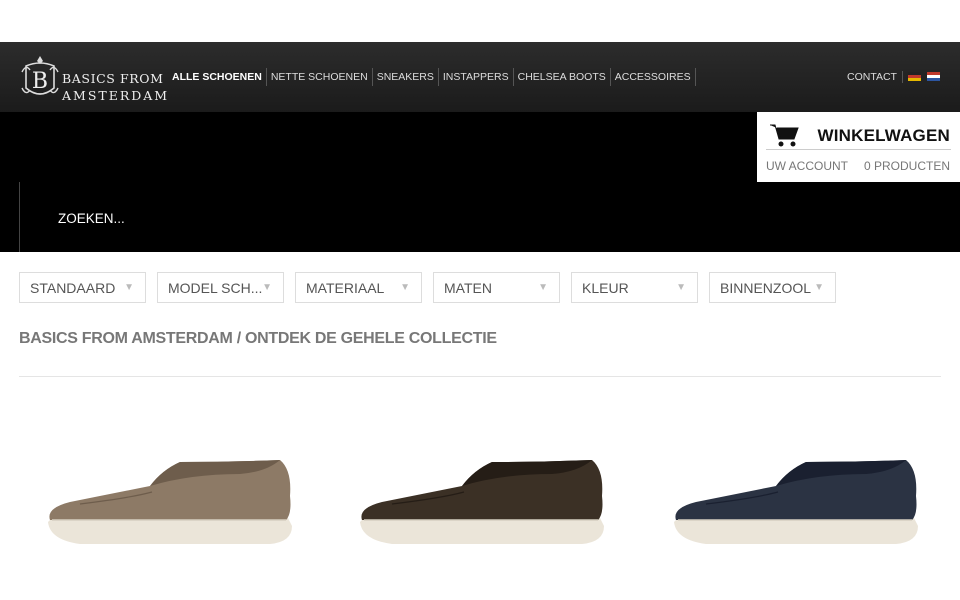  I want to click on cart-icon, so click(784, 135).